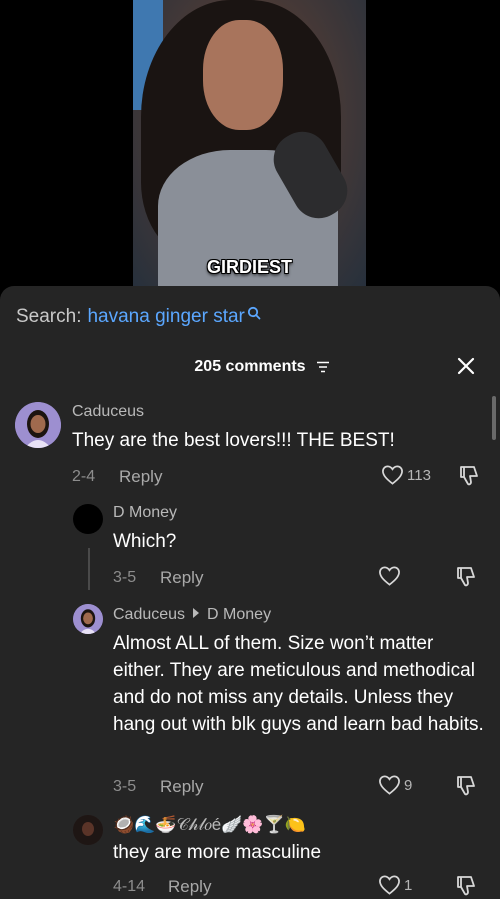 The height and width of the screenshot is (899, 500). What do you see at coordinates (145, 513) in the screenshot?
I see `comment-author: D Money` at bounding box center [145, 513].